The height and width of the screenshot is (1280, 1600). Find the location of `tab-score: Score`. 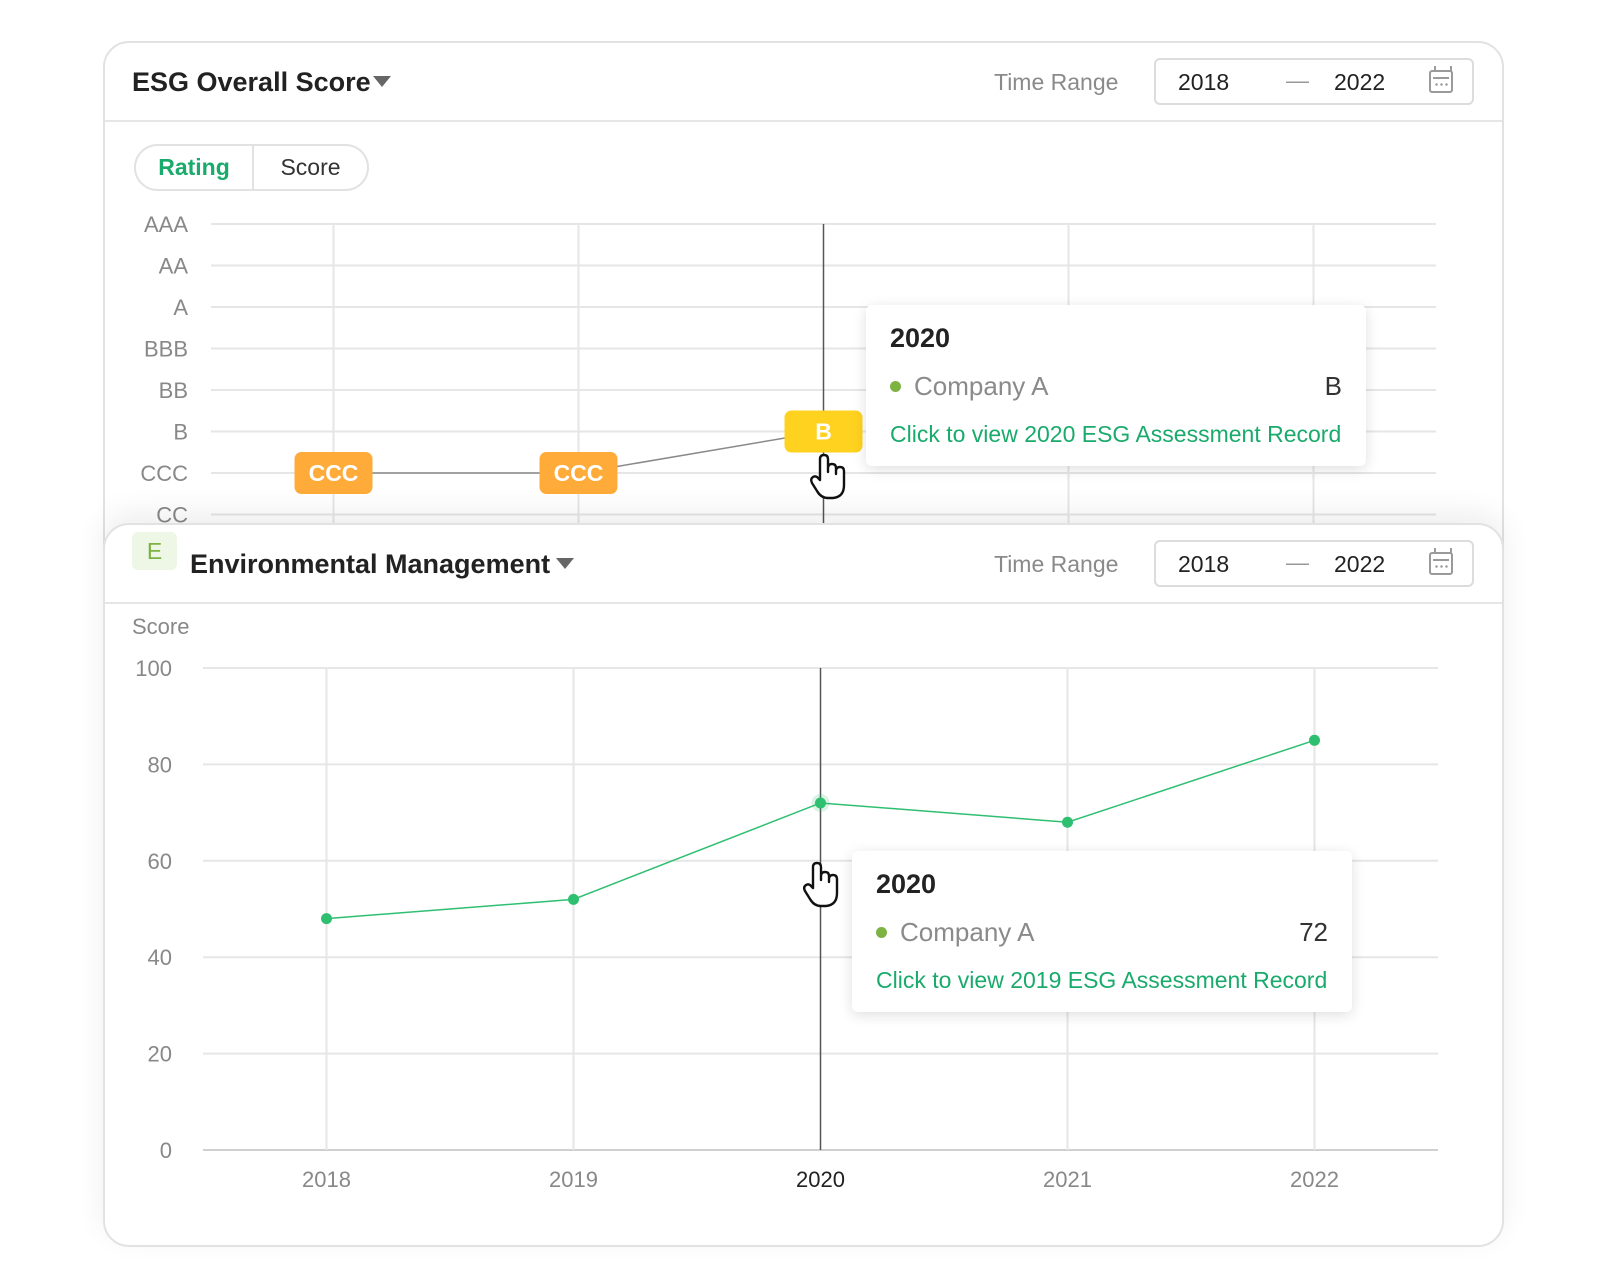

tab-score: Score is located at coordinates (309, 167).